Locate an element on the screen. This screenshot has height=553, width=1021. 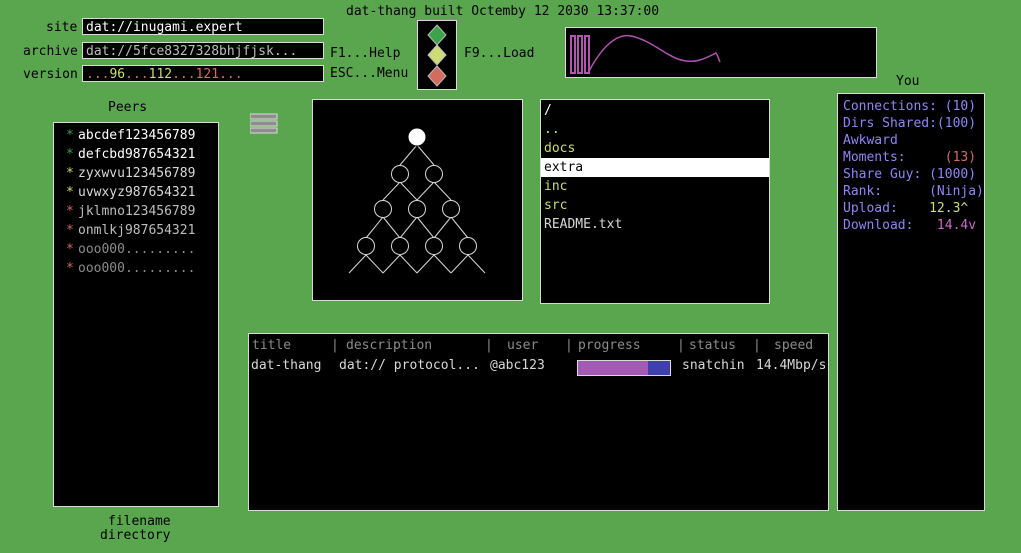
stat-label: Connections: is located at coordinates (894, 106).